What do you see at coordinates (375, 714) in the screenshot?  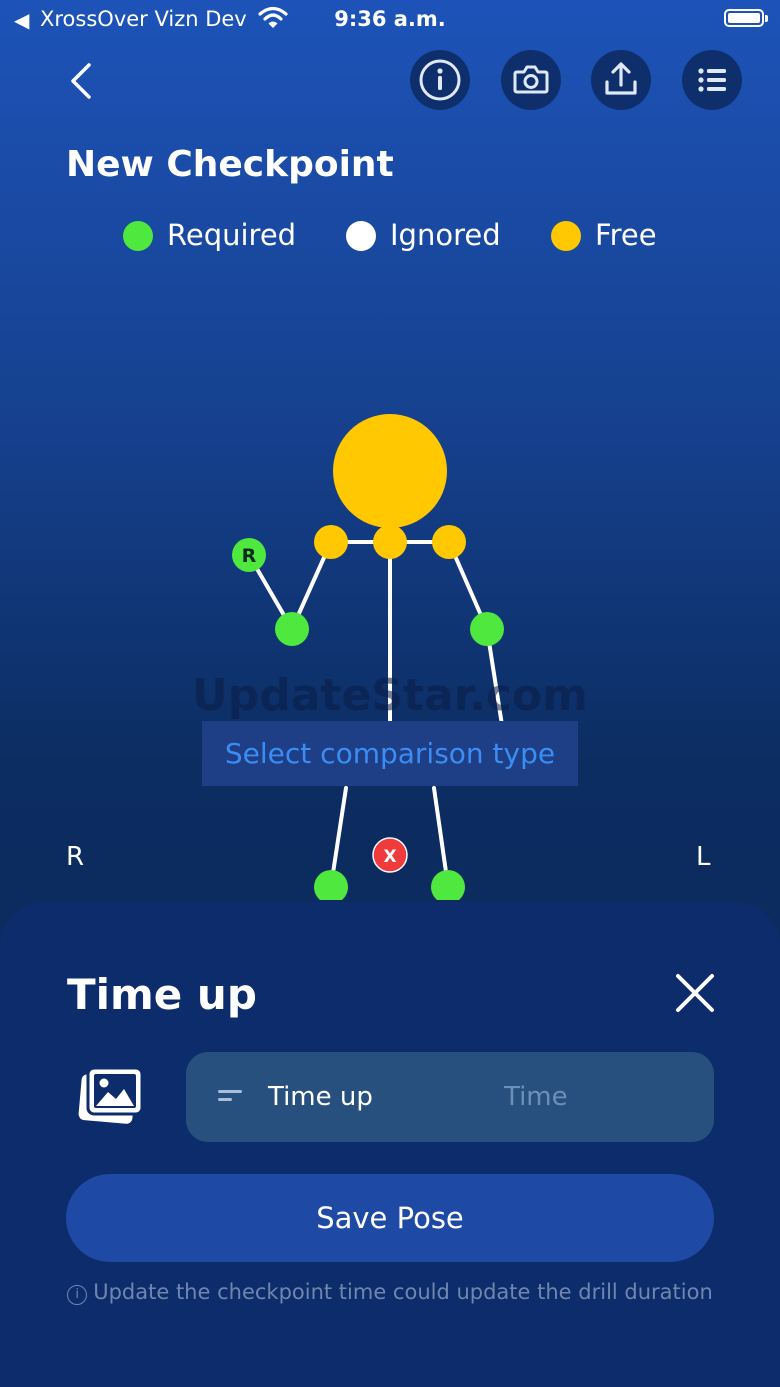 I see `skeleton-lines` at bounding box center [375, 714].